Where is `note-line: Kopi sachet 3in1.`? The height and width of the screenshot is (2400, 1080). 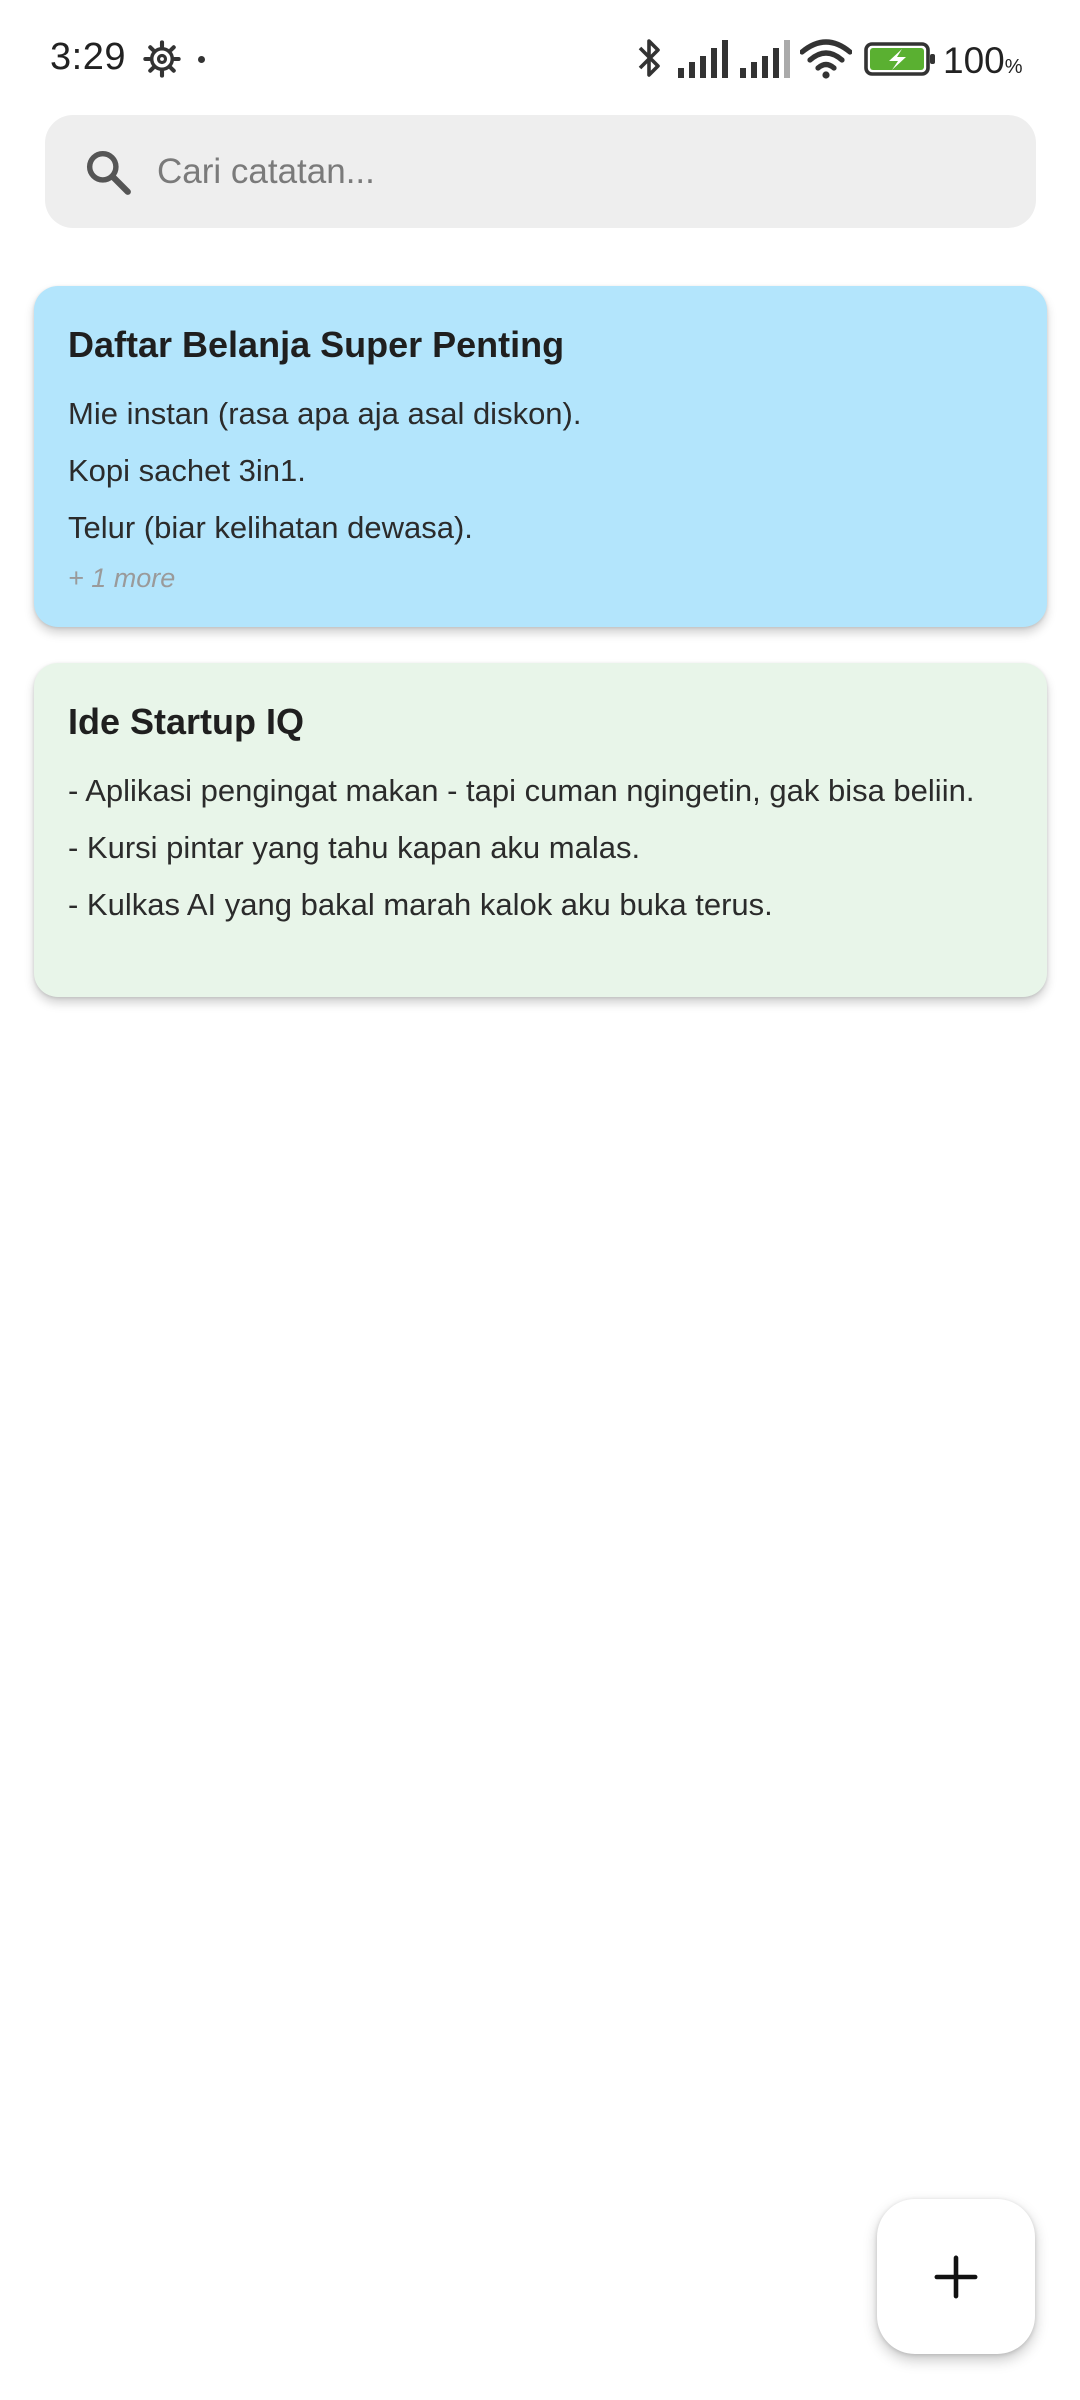
note-line: Kopi sachet 3in1. is located at coordinates (187, 470).